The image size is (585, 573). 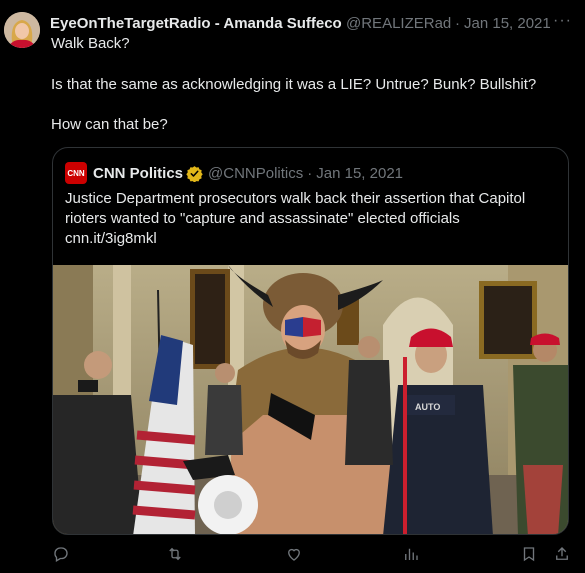 I want to click on tweet-text-line: How can that be?, so click(x=109, y=124).